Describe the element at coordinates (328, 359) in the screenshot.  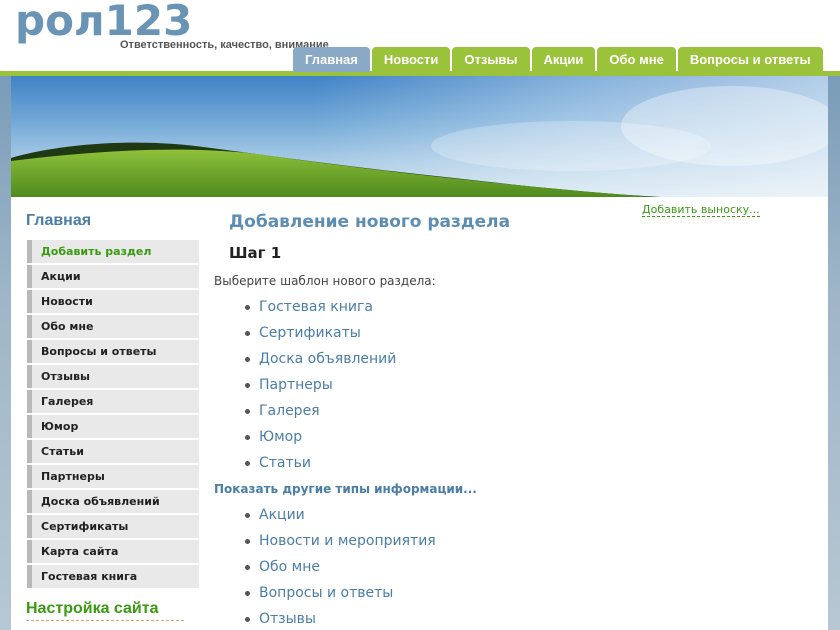
I see `template-label: Доска объявлений` at that location.